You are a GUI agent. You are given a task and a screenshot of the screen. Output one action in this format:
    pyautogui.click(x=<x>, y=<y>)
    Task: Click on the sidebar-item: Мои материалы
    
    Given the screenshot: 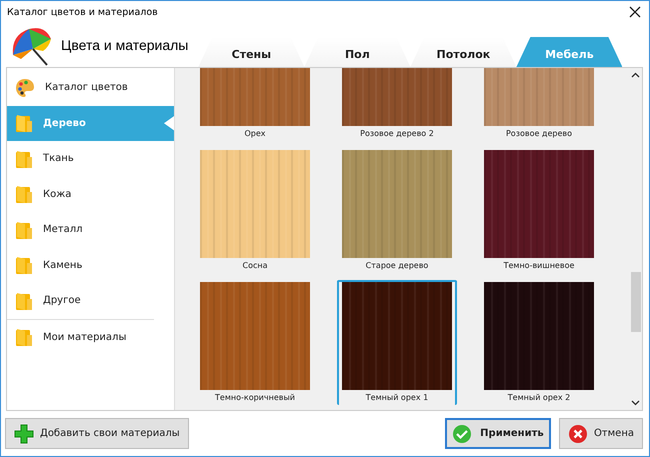 What is the action you would take?
    pyautogui.click(x=90, y=337)
    